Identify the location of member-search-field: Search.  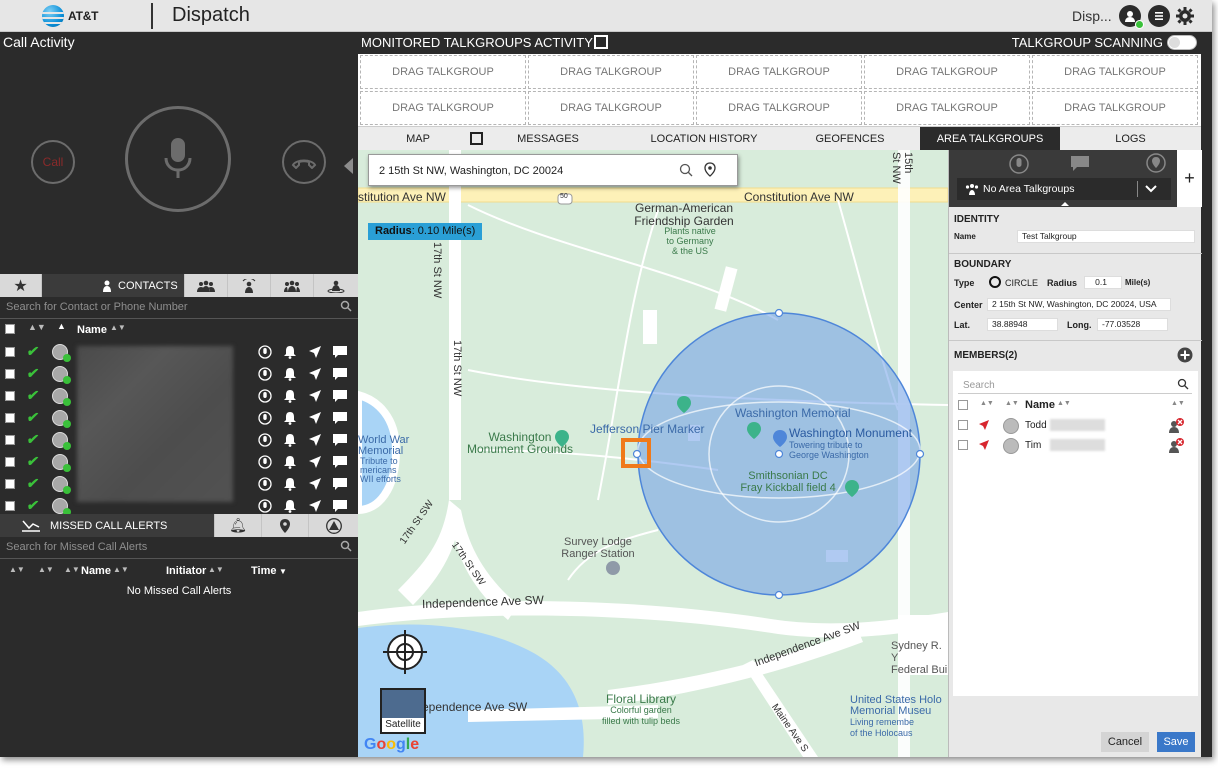
(1075, 385).